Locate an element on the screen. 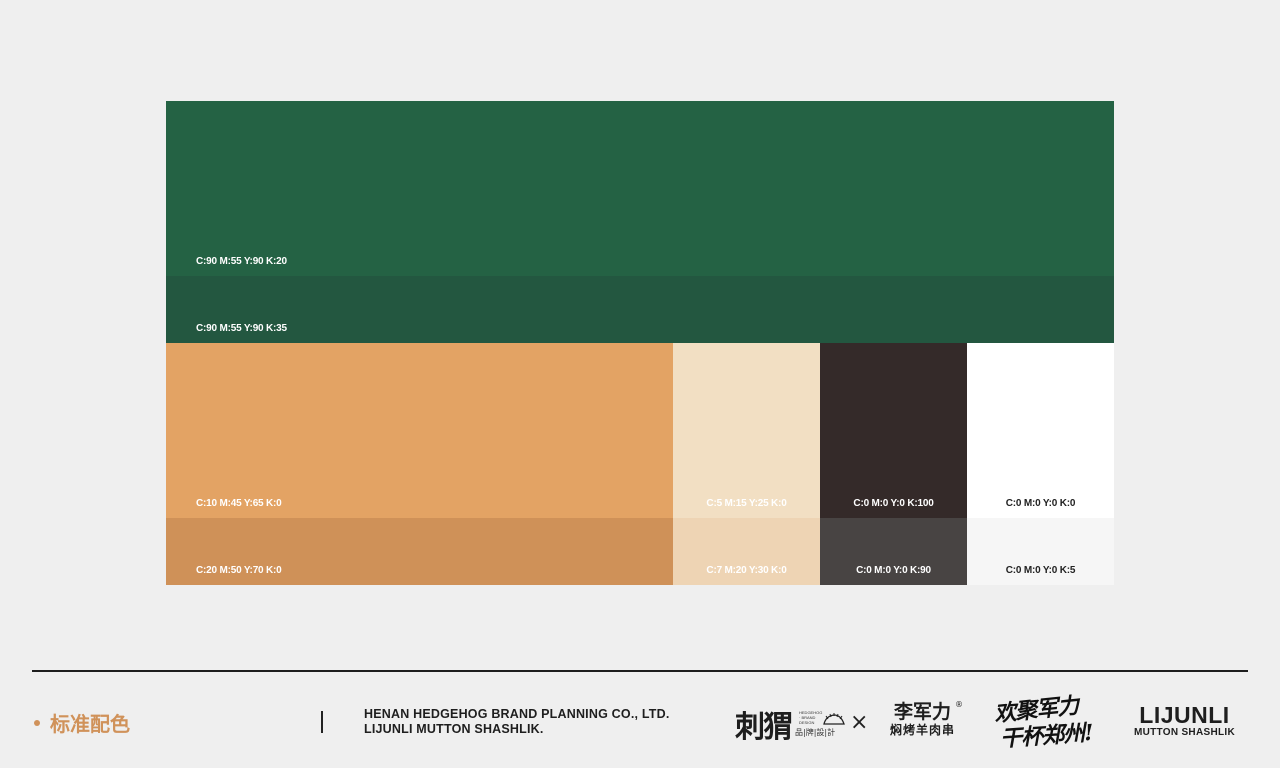  swatch-cream-main: C:5 M:15 Y:25 K:0 is located at coordinates (746, 430).